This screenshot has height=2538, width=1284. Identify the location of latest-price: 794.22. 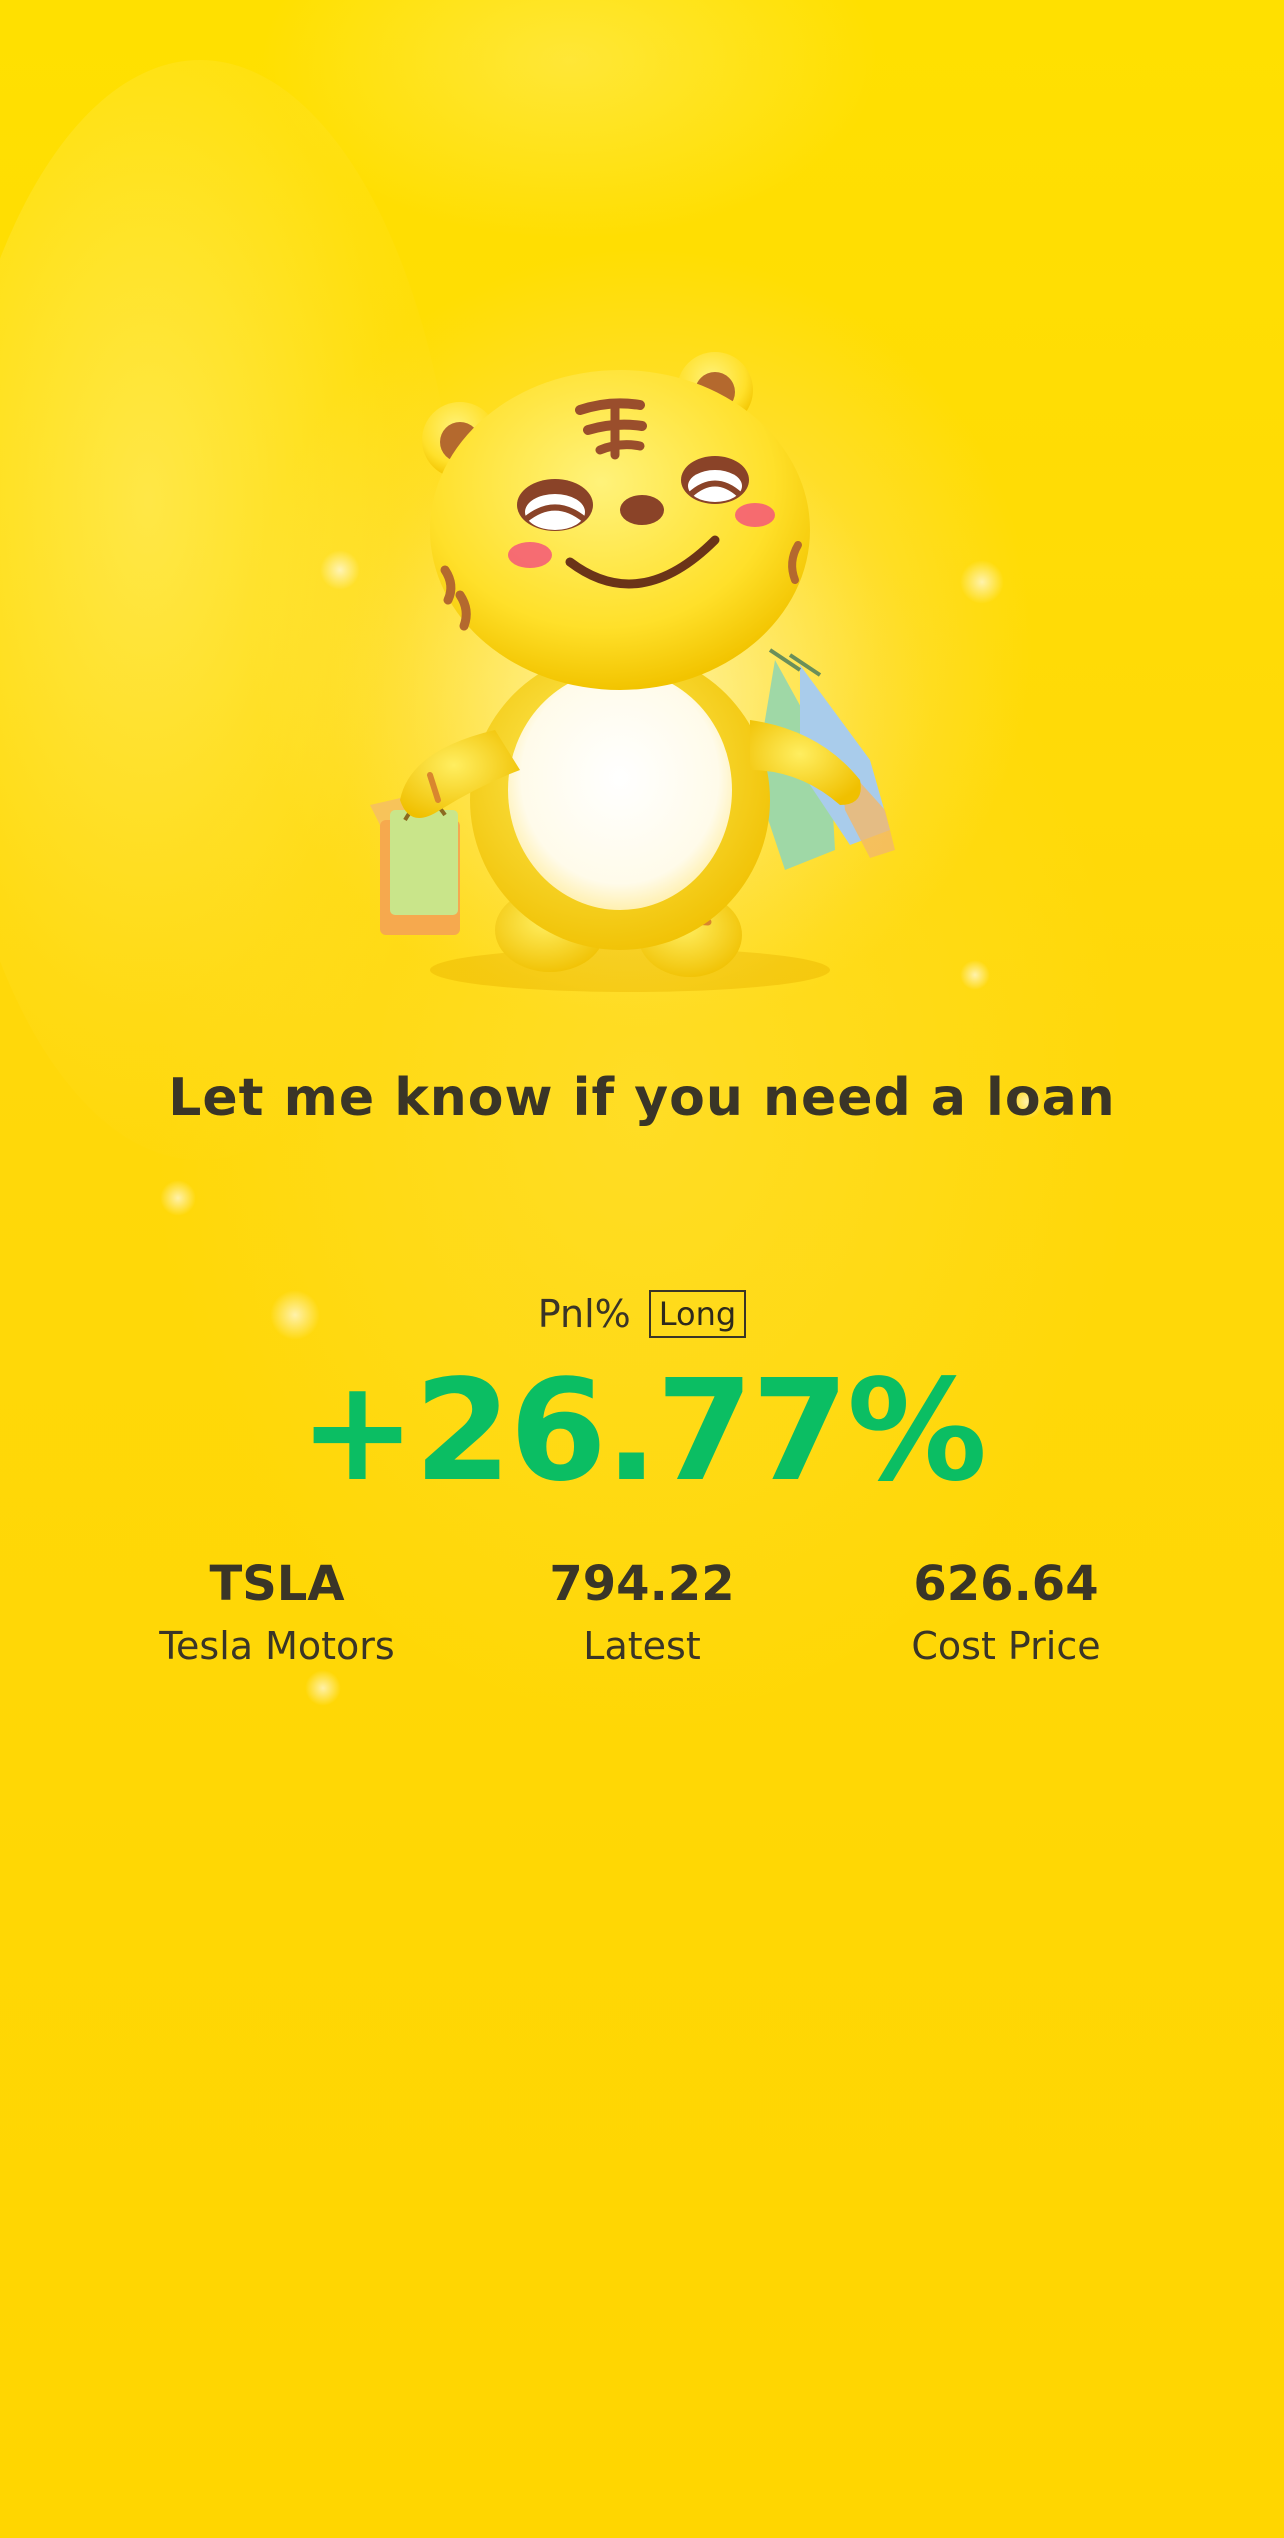
(642, 1584).